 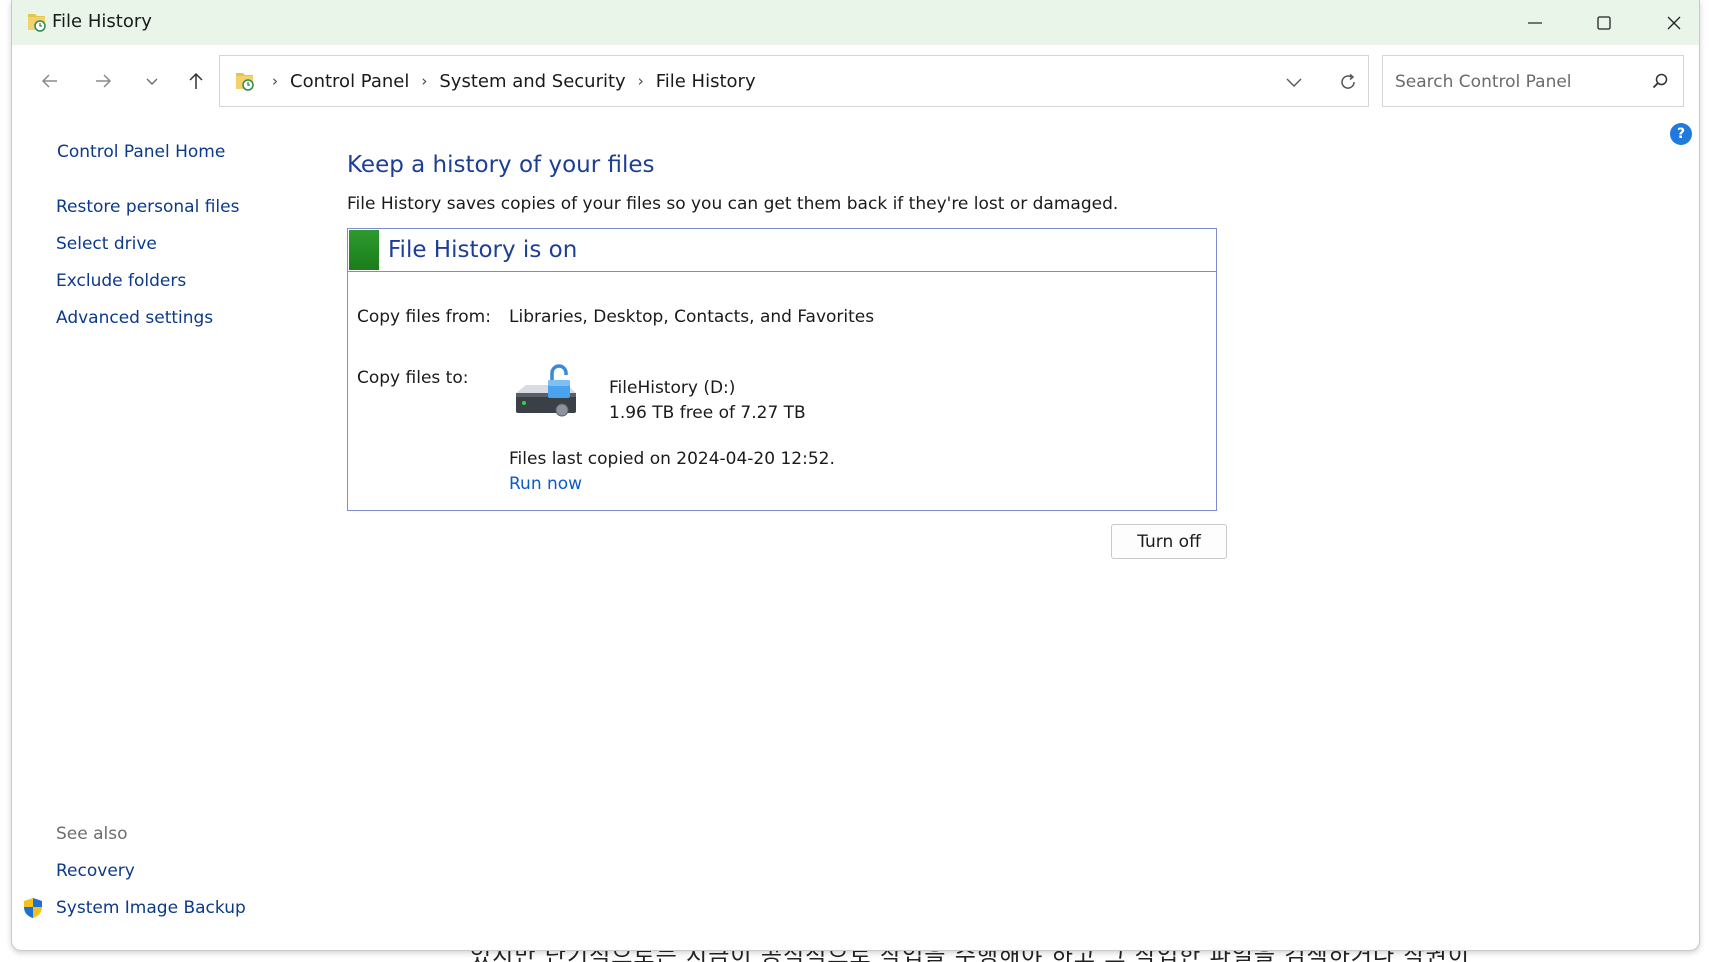 I want to click on address-dropdown-button, so click(x=1294, y=82).